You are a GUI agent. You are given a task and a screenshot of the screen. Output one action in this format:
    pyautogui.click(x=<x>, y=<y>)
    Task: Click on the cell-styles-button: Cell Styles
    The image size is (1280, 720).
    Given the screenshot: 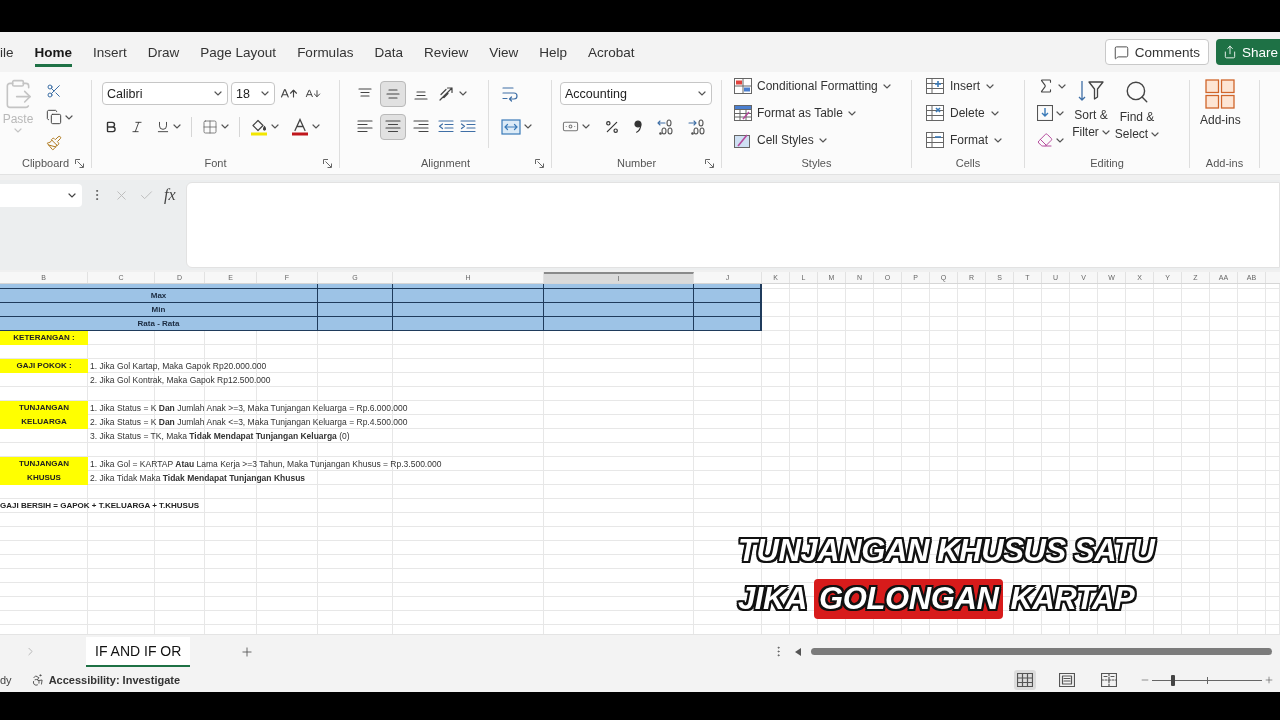 What is the action you would take?
    pyautogui.click(x=812, y=140)
    